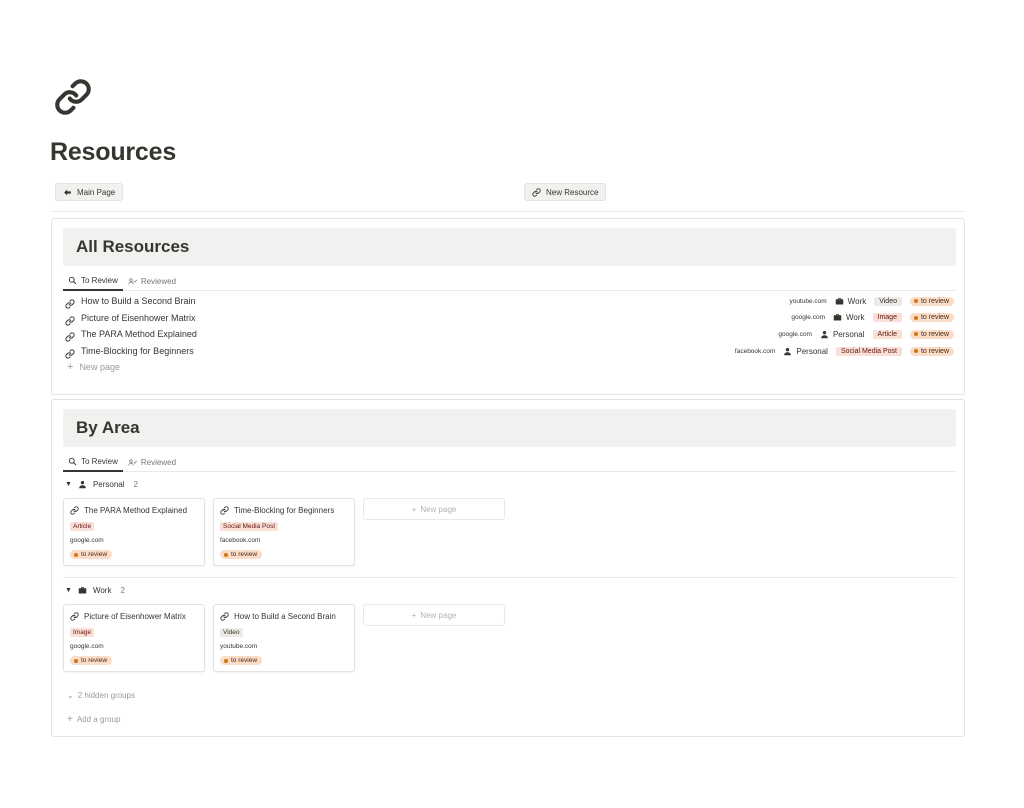 This screenshot has width=1024, height=808. Describe the element at coordinates (133, 246) in the screenshot. I see `section-title: All Resources` at that location.